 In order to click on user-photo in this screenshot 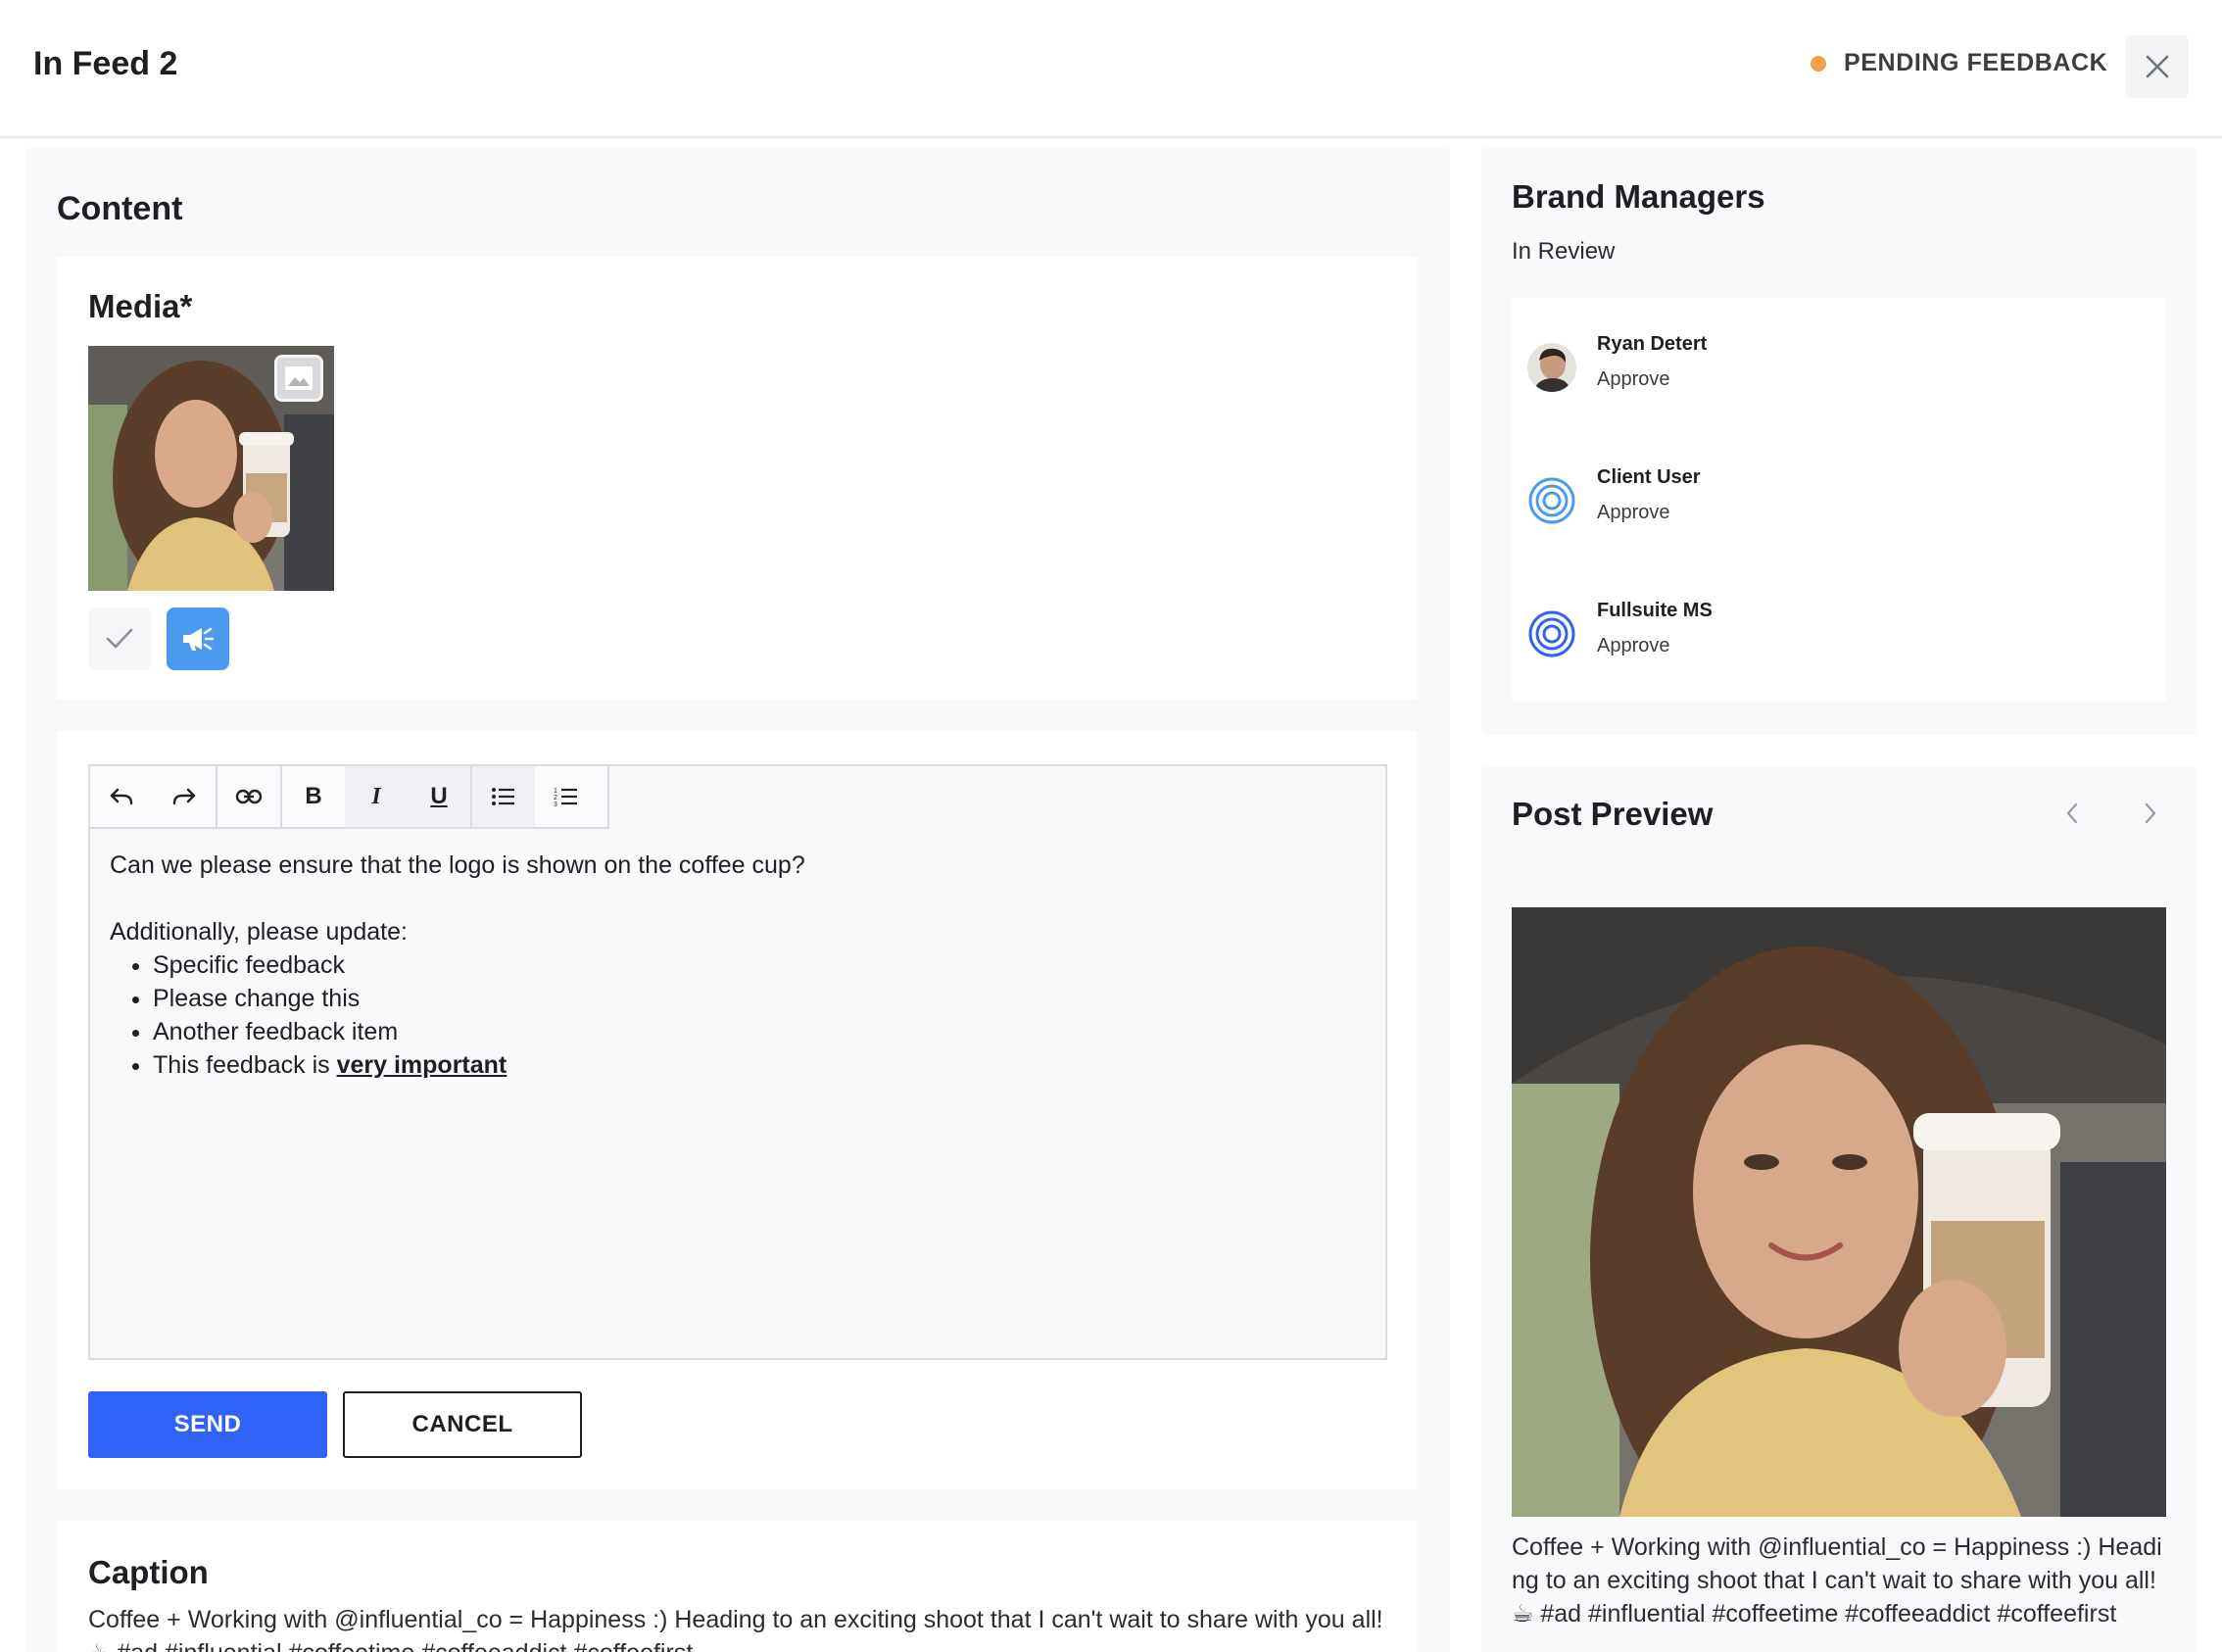, I will do `click(1551, 367)`.